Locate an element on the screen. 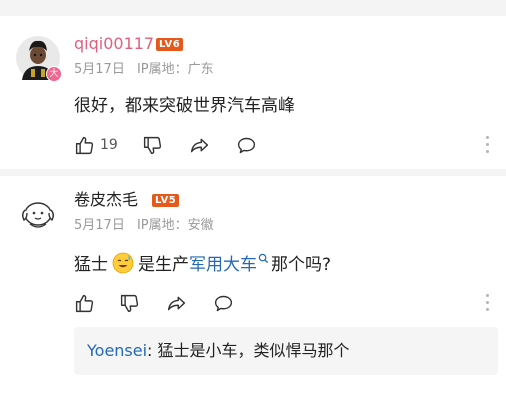  like-button: 19 is located at coordinates (96, 145).